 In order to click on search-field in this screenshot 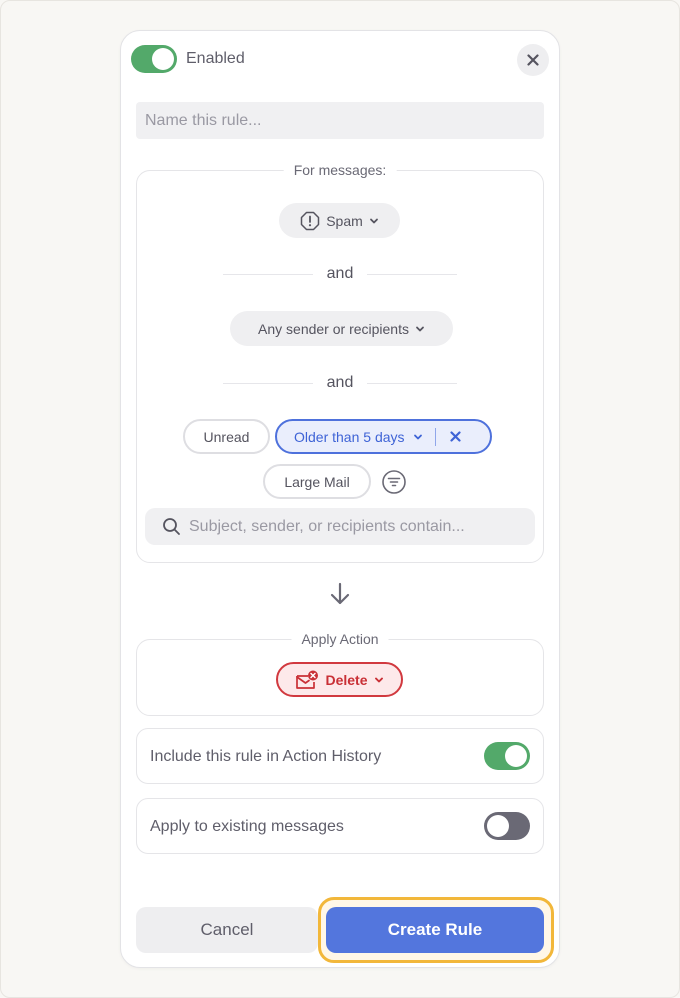, I will do `click(340, 526)`.